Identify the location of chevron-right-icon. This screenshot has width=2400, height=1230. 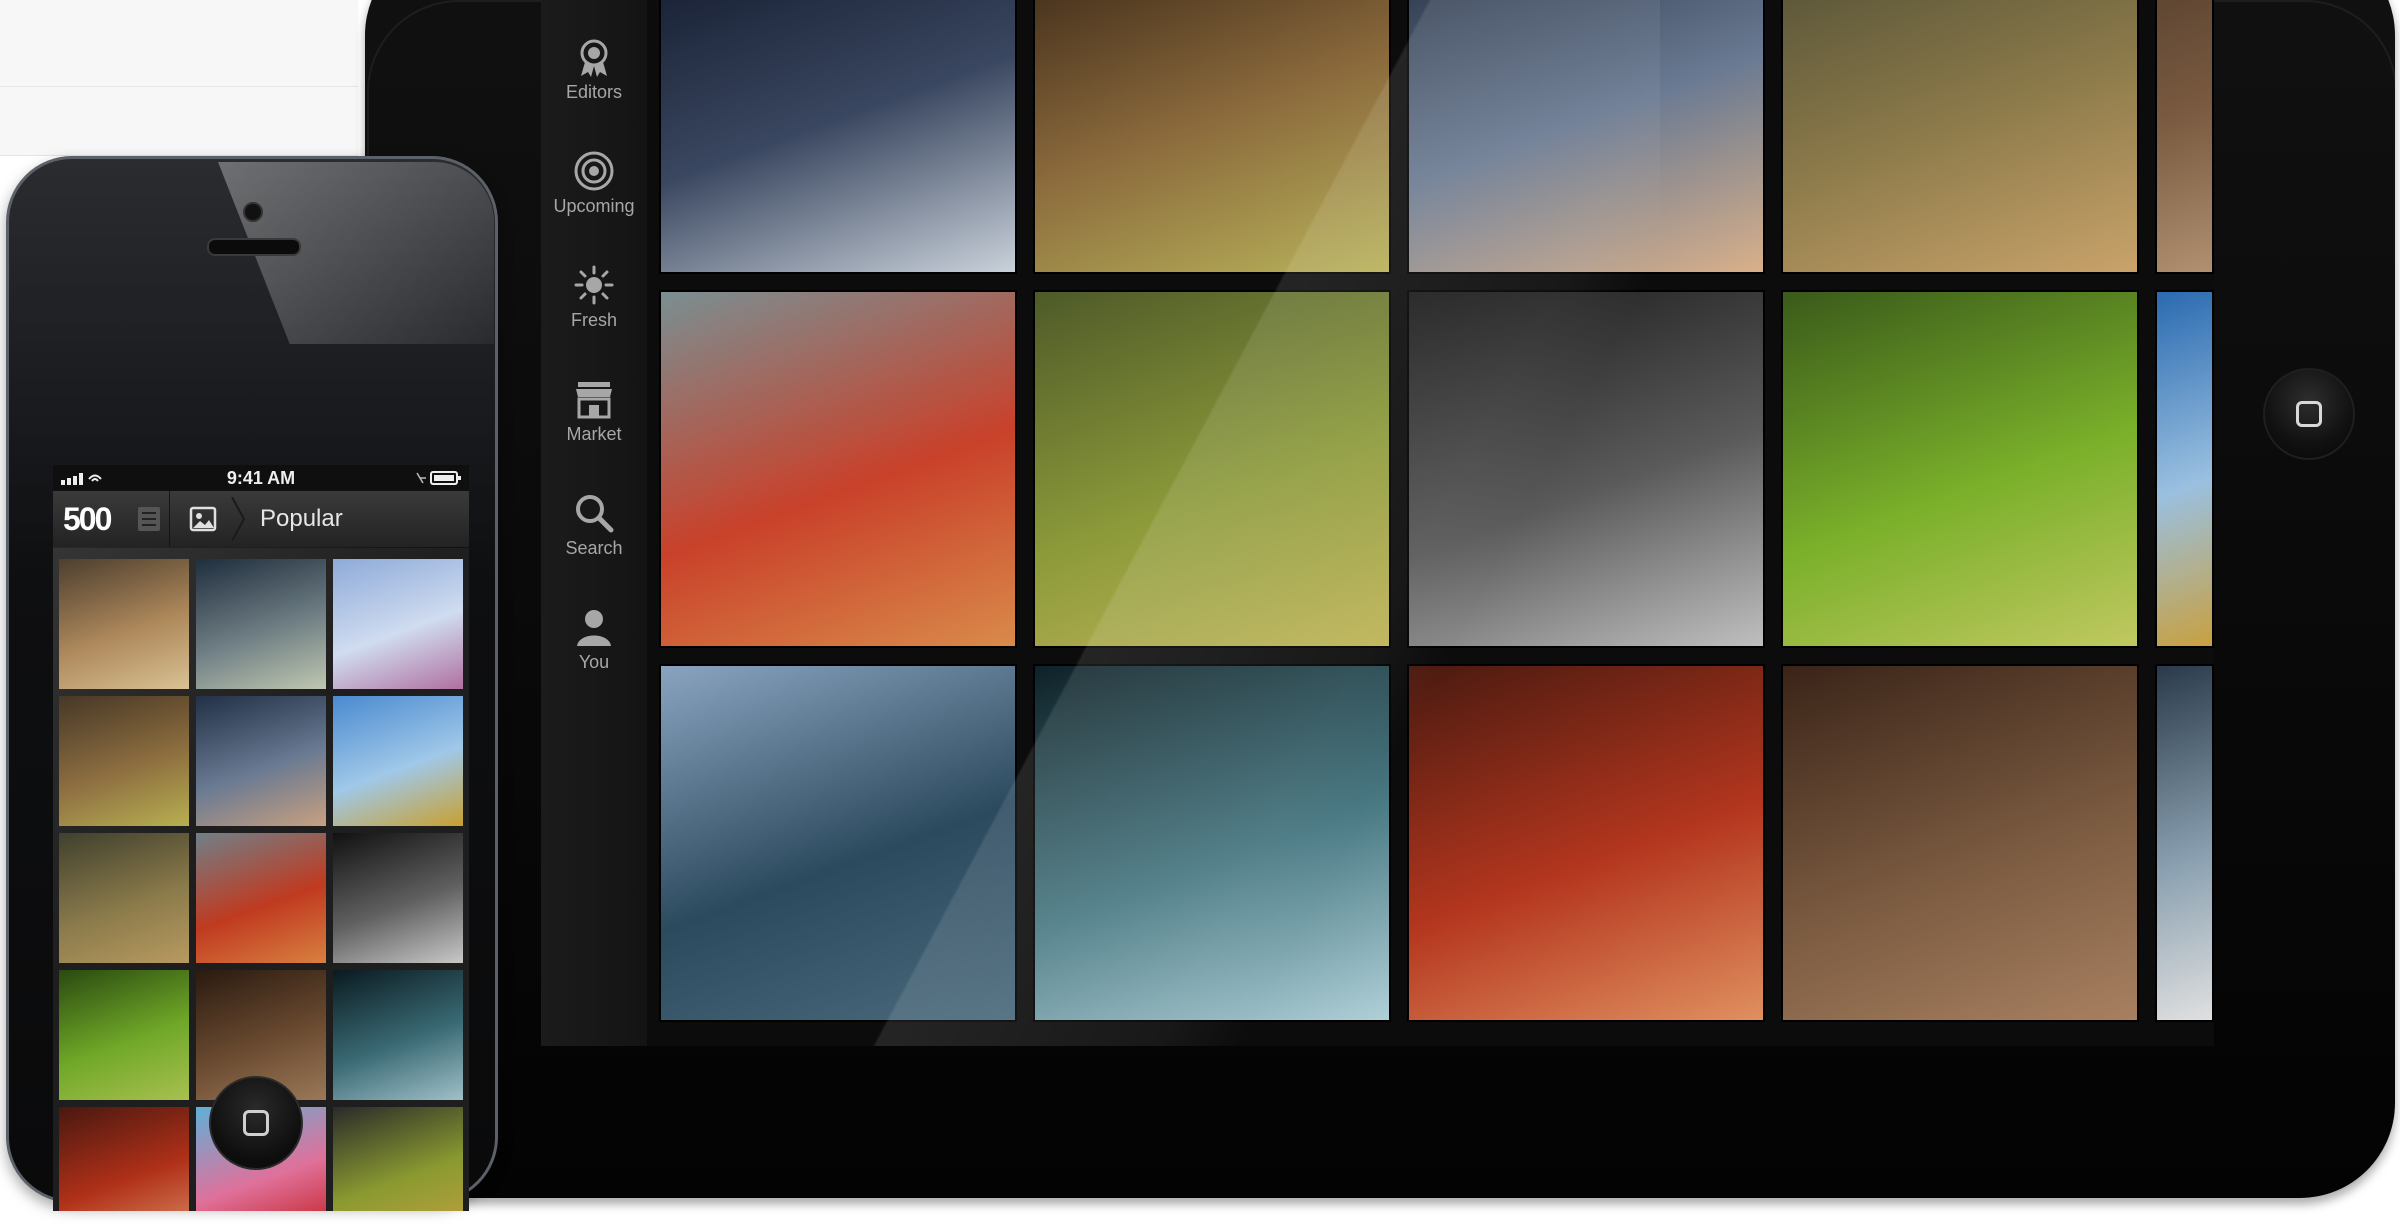
(238, 519).